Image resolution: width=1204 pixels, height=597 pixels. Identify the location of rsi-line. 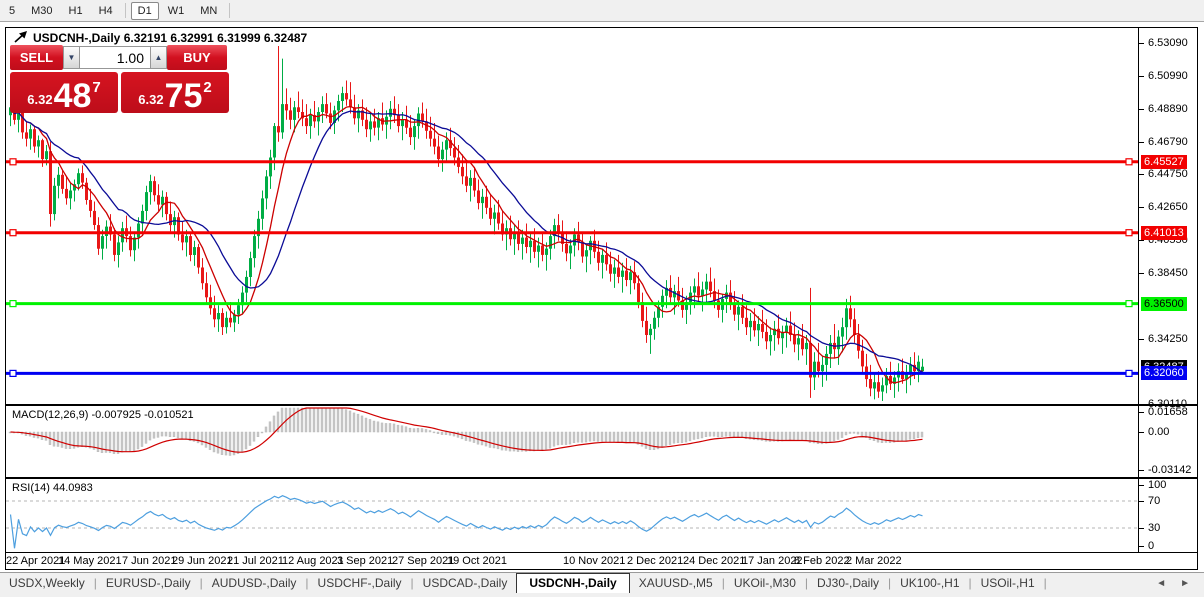
(466, 522).